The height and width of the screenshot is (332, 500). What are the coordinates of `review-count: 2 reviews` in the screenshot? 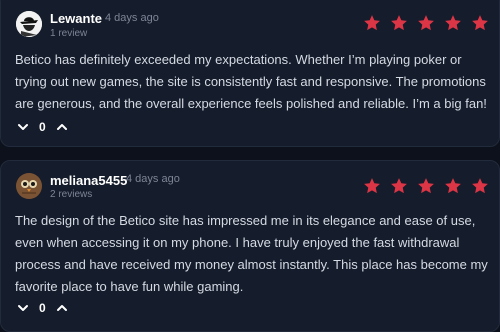 It's located at (71, 194).